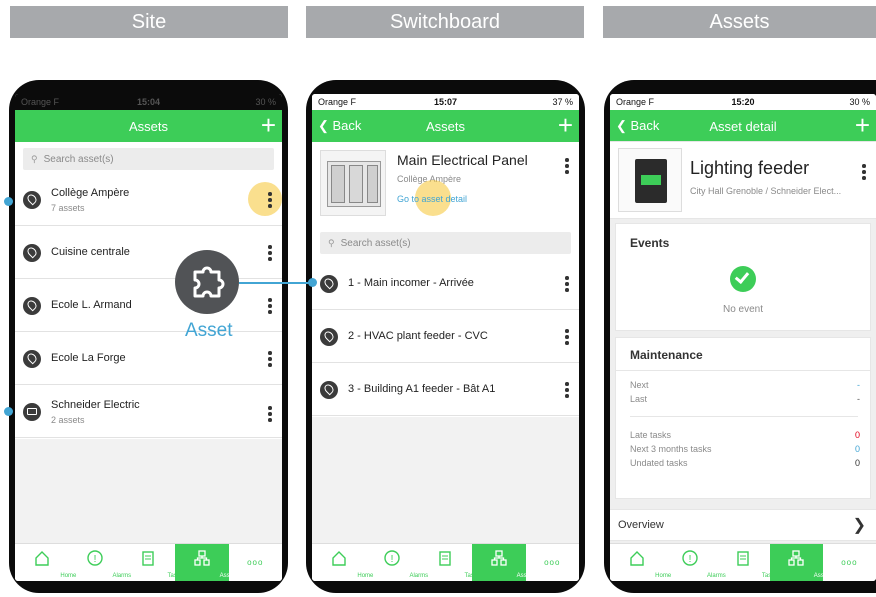 The width and height of the screenshot is (876, 597). Describe the element at coordinates (148, 359) in the screenshot. I see `list-item: Ecole La Forge` at that location.